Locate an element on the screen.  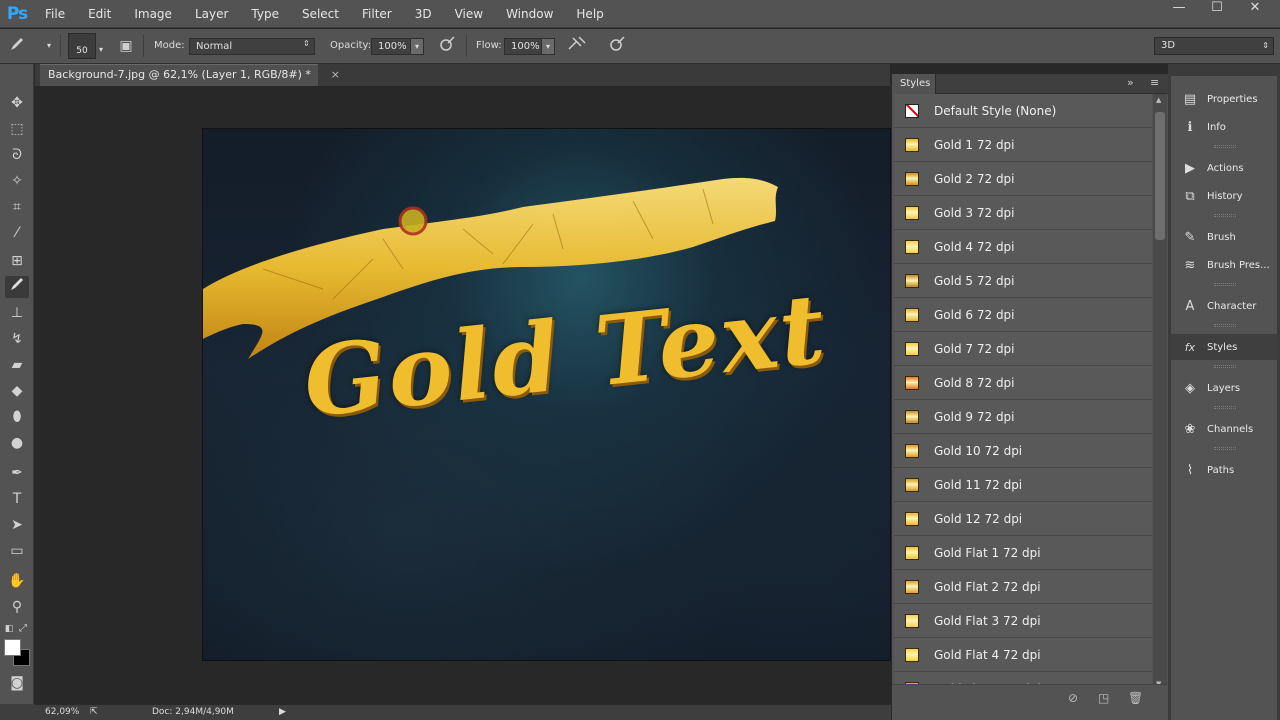
foreground-color-swatch is located at coordinates (12, 647).